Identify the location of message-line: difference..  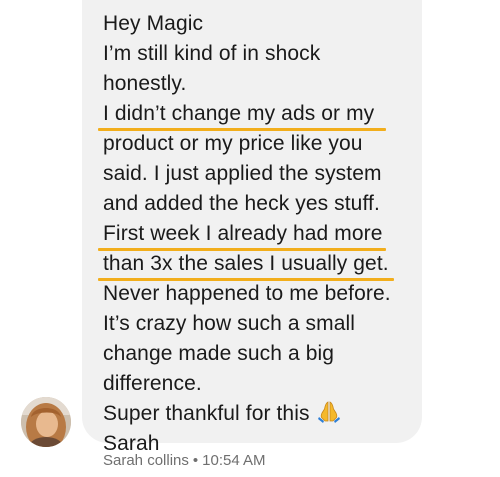
(152, 383).